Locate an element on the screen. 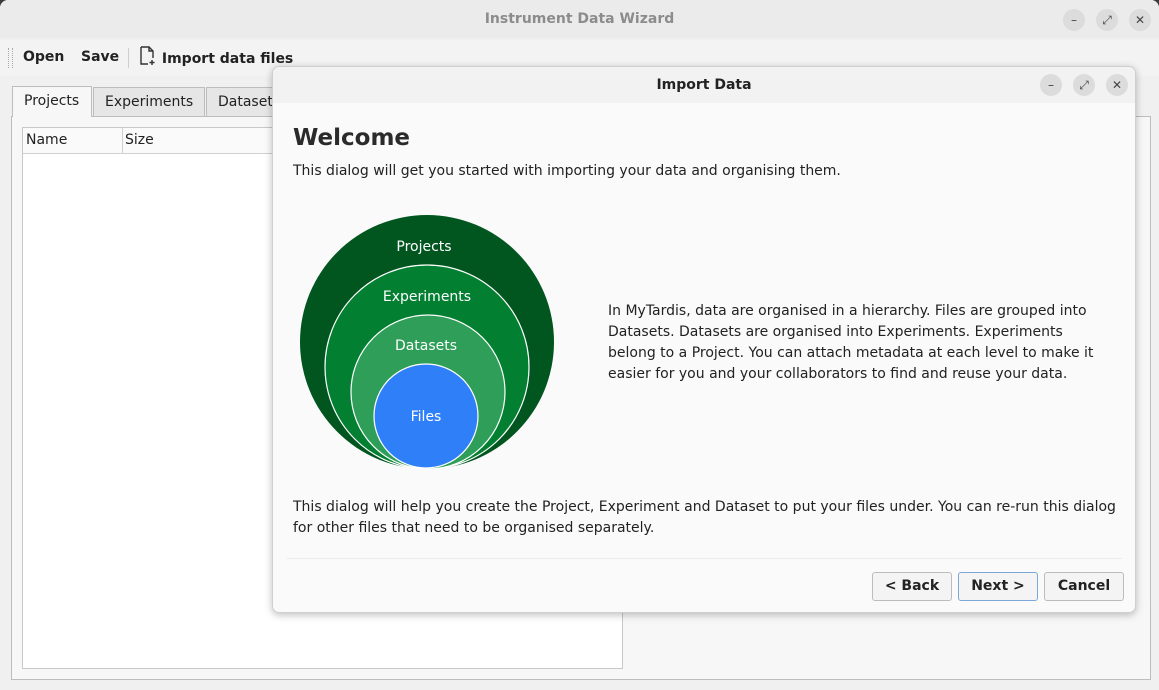  back-button: < Back is located at coordinates (912, 586).